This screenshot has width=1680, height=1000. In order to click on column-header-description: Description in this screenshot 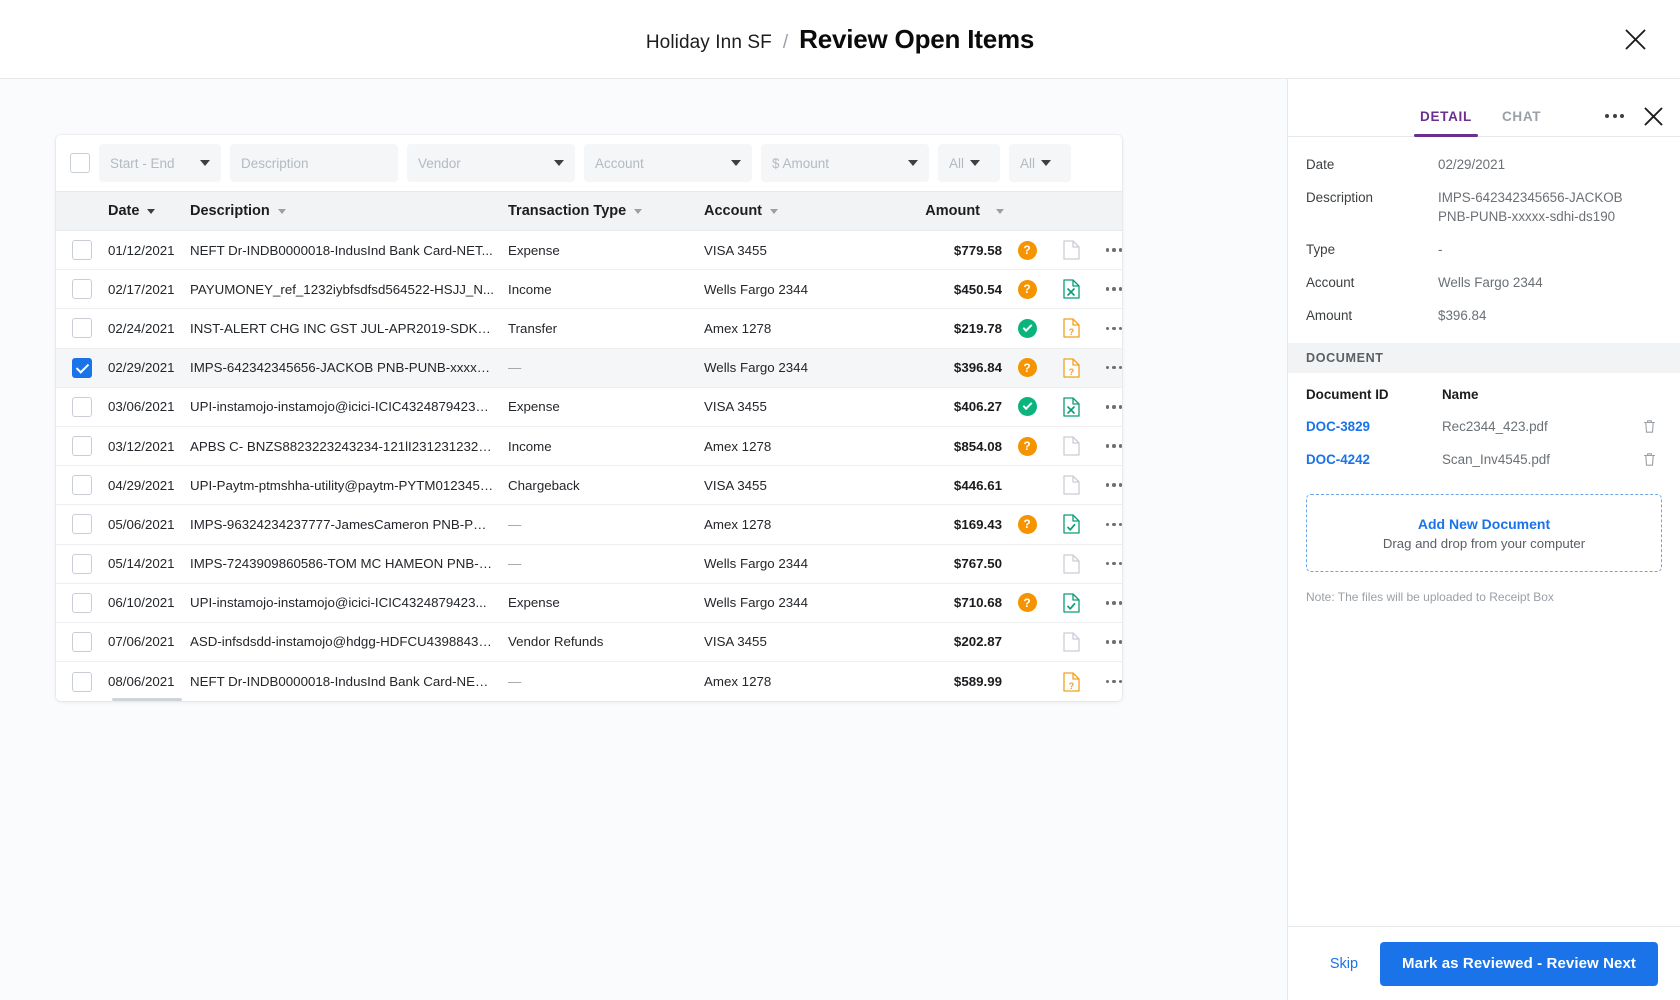, I will do `click(349, 211)`.